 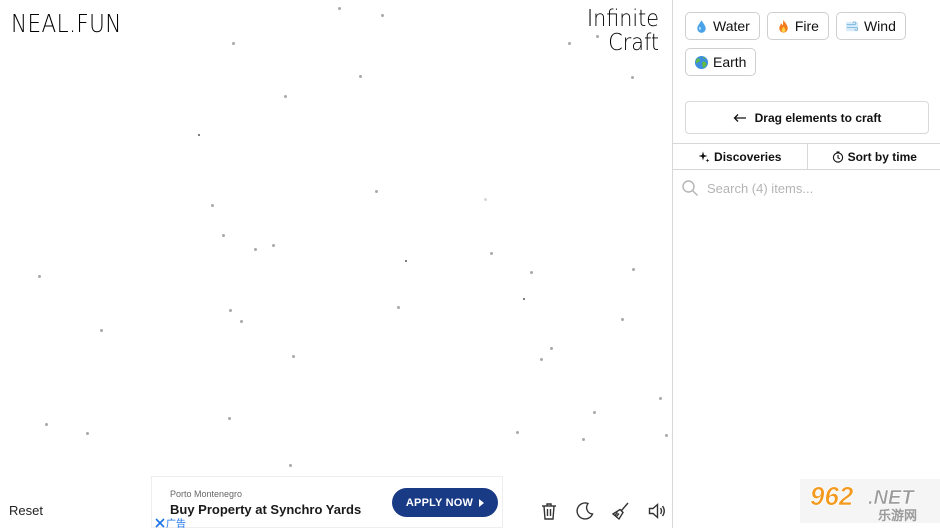 I want to click on element-water: Water, so click(x=722, y=26).